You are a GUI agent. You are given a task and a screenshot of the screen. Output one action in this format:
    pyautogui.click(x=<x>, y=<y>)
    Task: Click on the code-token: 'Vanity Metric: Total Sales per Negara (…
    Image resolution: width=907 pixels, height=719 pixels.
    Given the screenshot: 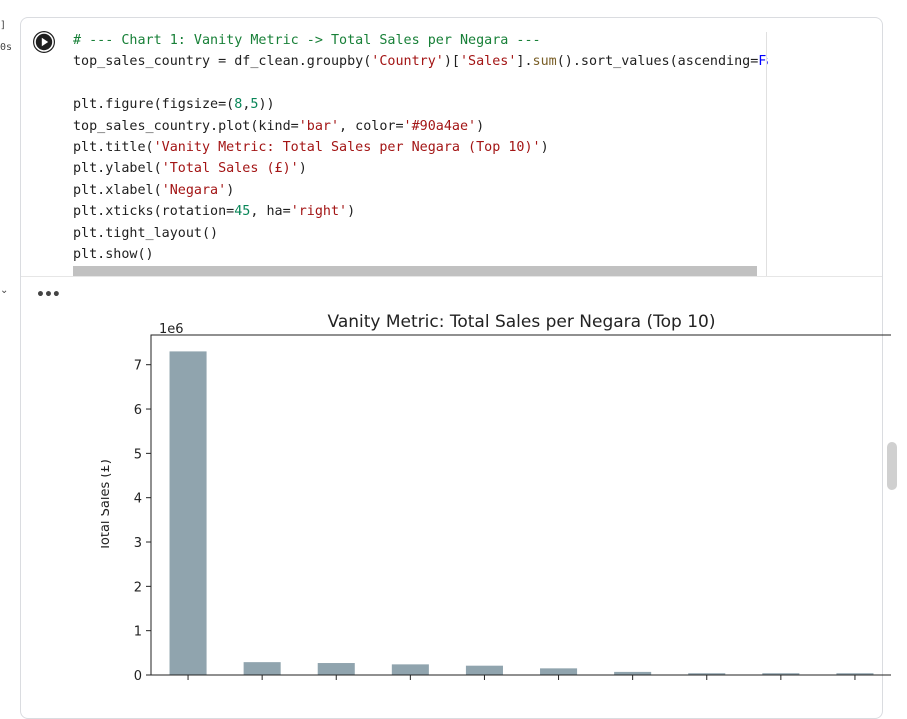 What is the action you would take?
    pyautogui.click(x=347, y=147)
    